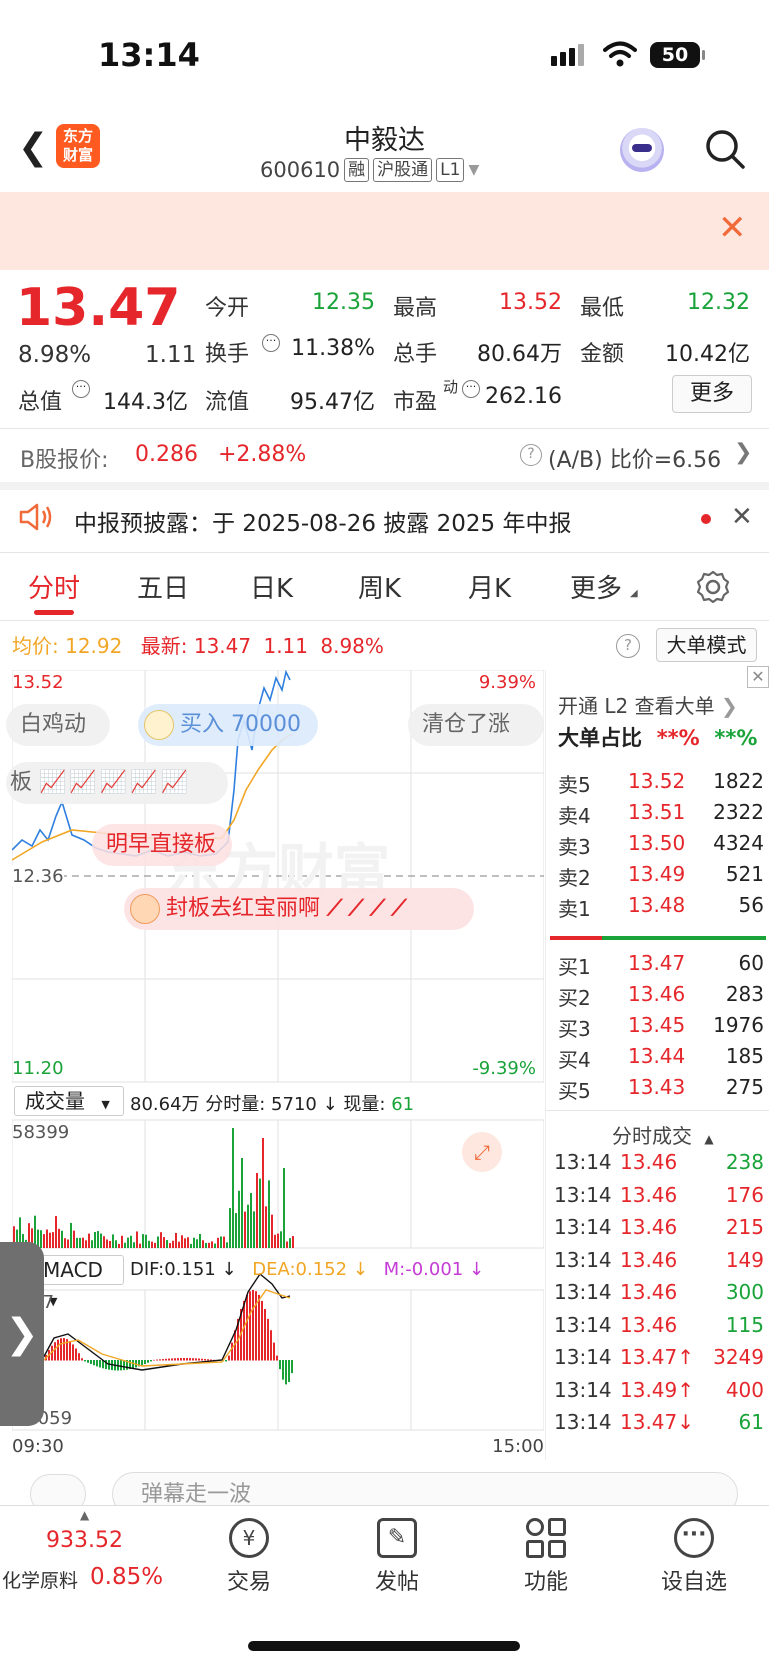 Image resolution: width=769 pixels, height=1665 pixels. Describe the element at coordinates (249, 1557) in the screenshot. I see `nav-trade: ¥ 交易` at that location.